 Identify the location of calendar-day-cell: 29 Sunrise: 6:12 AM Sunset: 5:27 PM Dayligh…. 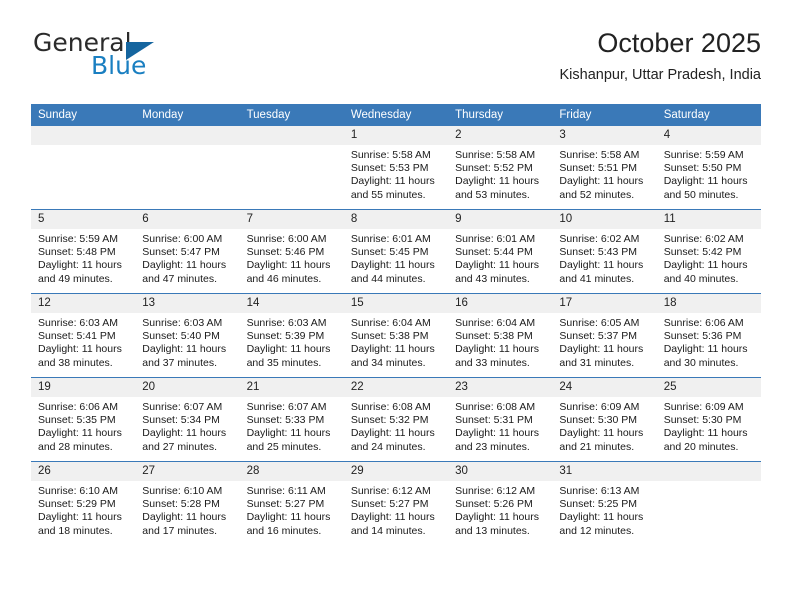
(396, 503).